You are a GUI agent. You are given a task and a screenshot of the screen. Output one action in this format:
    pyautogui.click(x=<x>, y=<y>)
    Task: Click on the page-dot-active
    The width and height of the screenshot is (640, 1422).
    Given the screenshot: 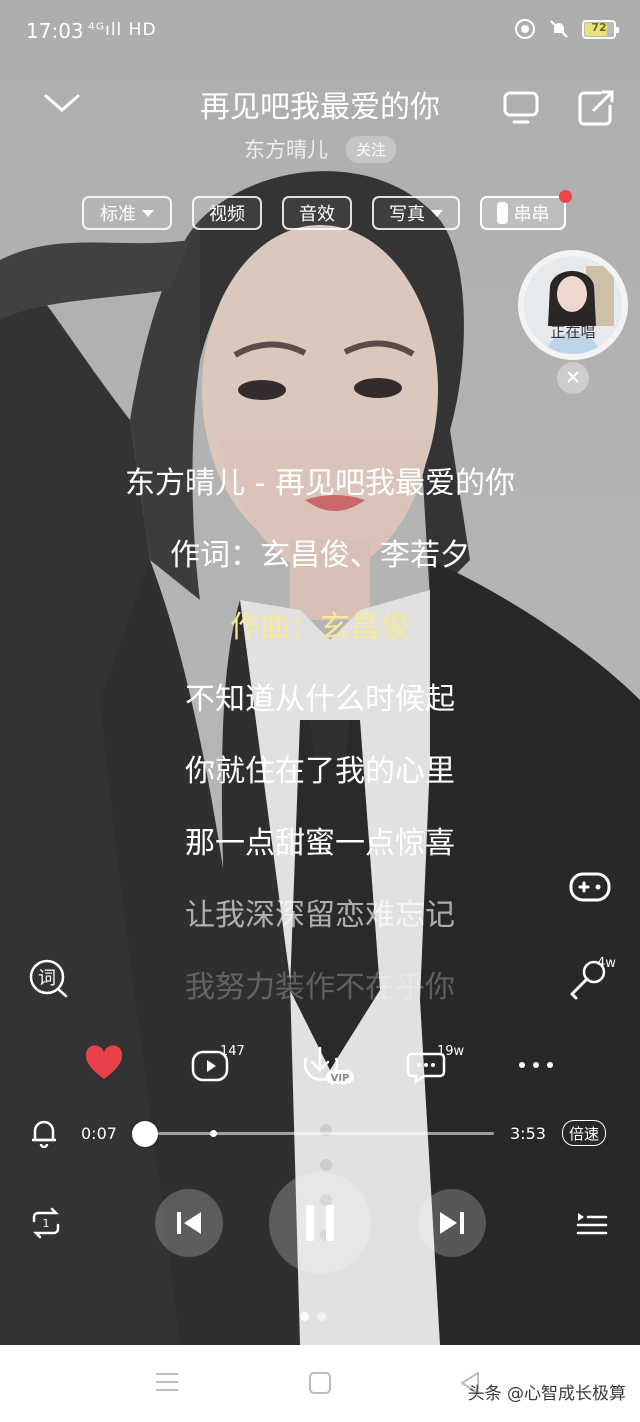 What is the action you would take?
    pyautogui.click(x=304, y=1316)
    